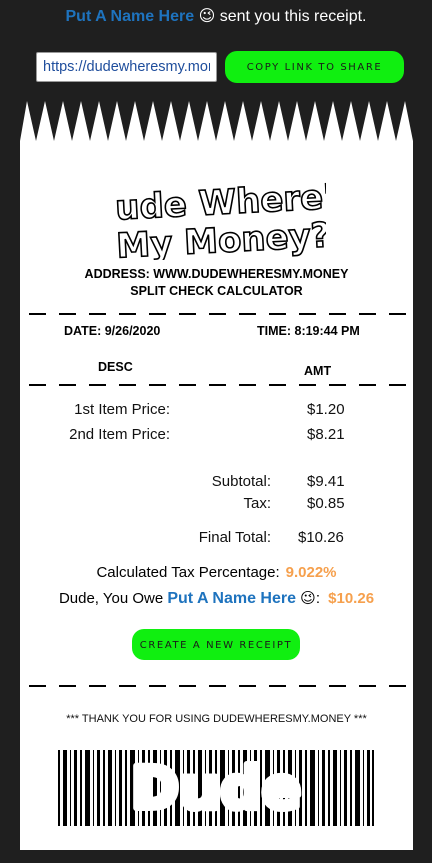  Describe the element at coordinates (314, 67) in the screenshot. I see `copy-link-button: COPY LINK TO SHARE` at that location.